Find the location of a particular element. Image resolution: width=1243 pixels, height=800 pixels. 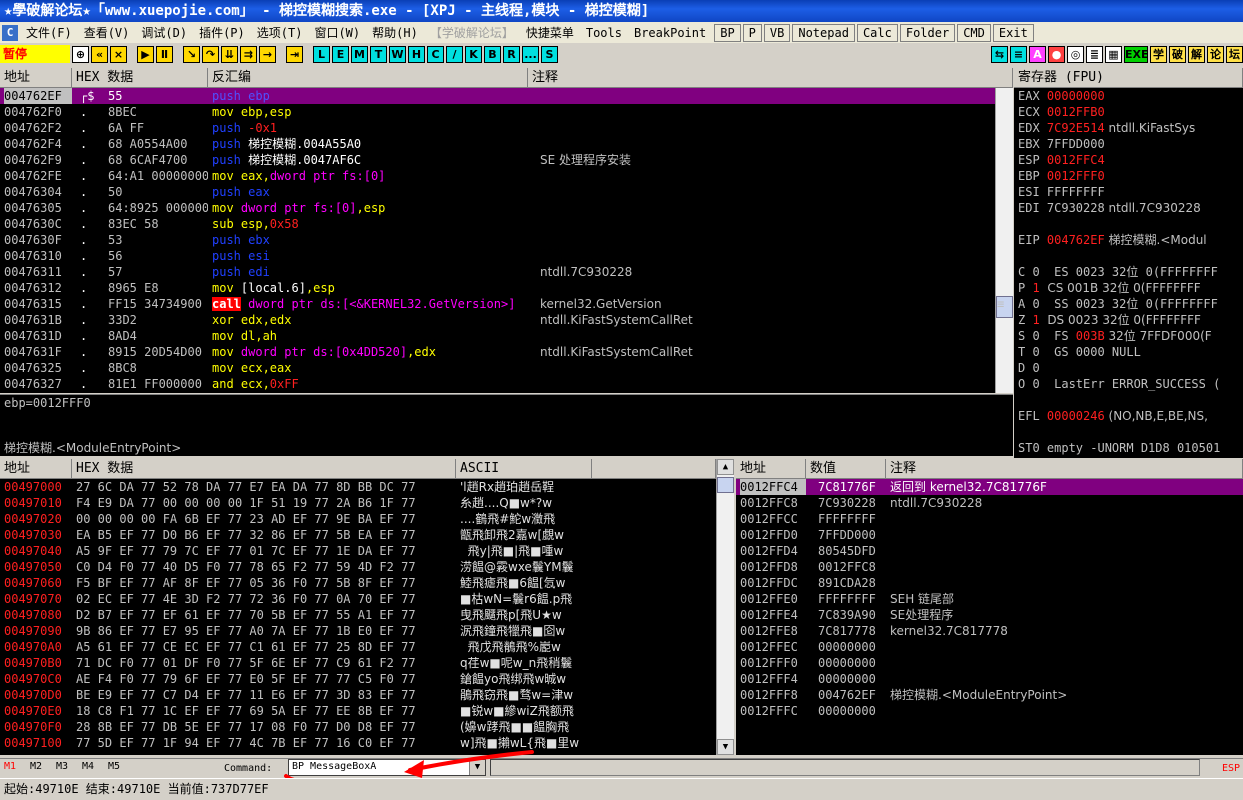

dump-scroll-down-icon: ▼ is located at coordinates (725, 747).